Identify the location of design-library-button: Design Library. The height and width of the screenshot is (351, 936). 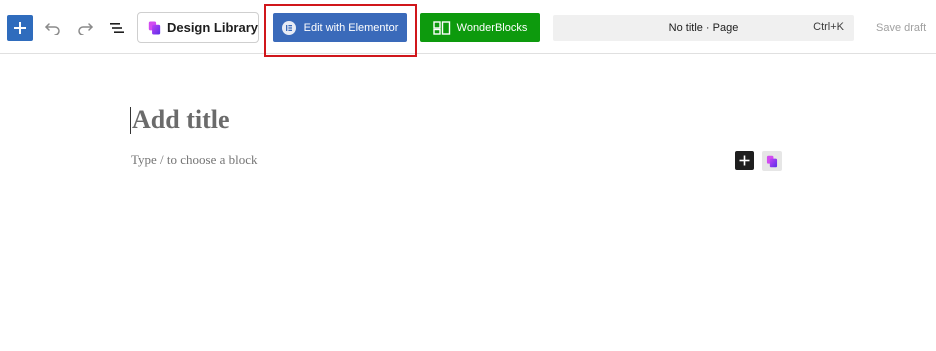
(198, 27).